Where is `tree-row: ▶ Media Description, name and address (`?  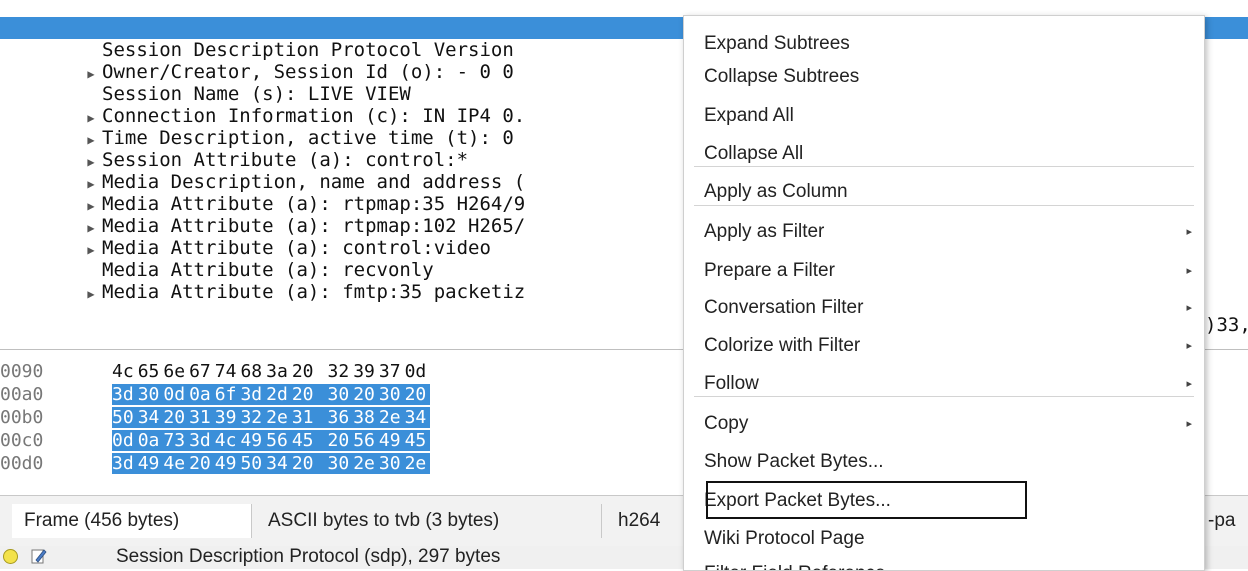
tree-row: ▶ Media Description, name and address ( is located at coordinates (262, 182).